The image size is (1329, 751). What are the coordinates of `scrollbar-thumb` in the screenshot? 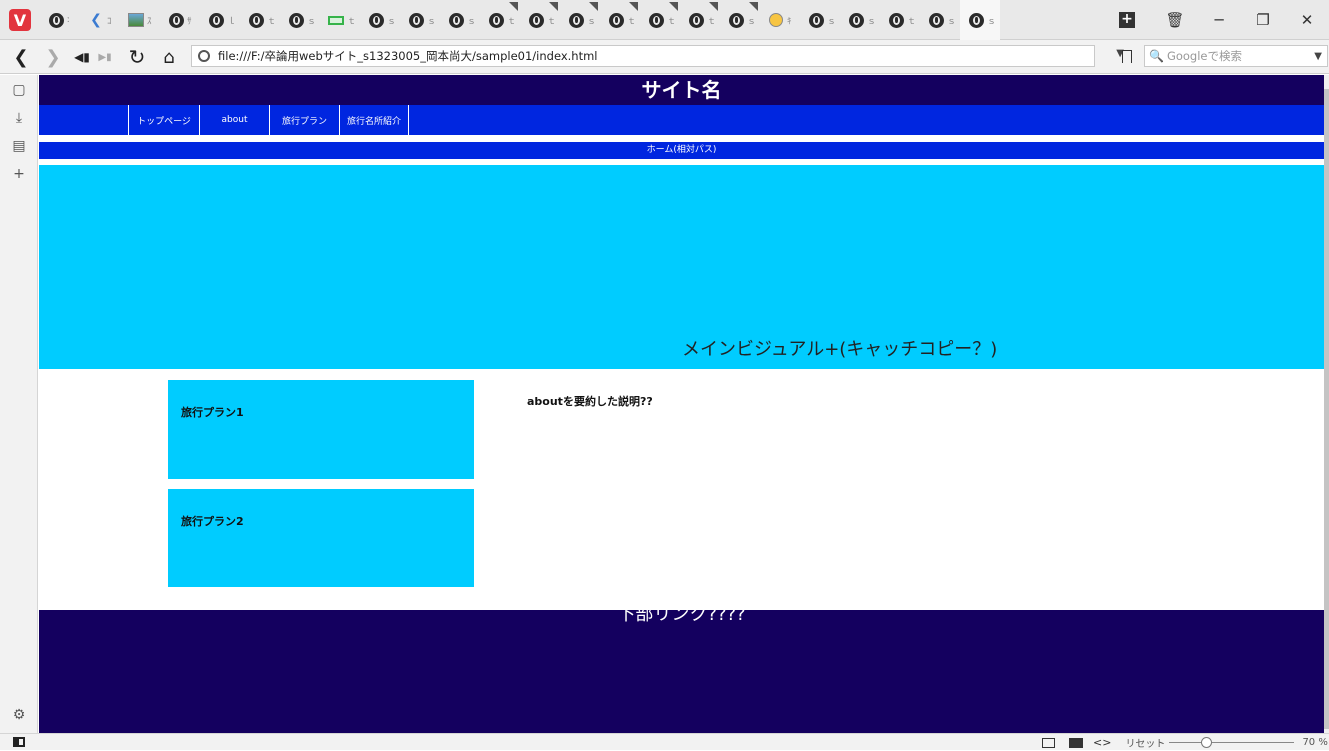 It's located at (1326, 409).